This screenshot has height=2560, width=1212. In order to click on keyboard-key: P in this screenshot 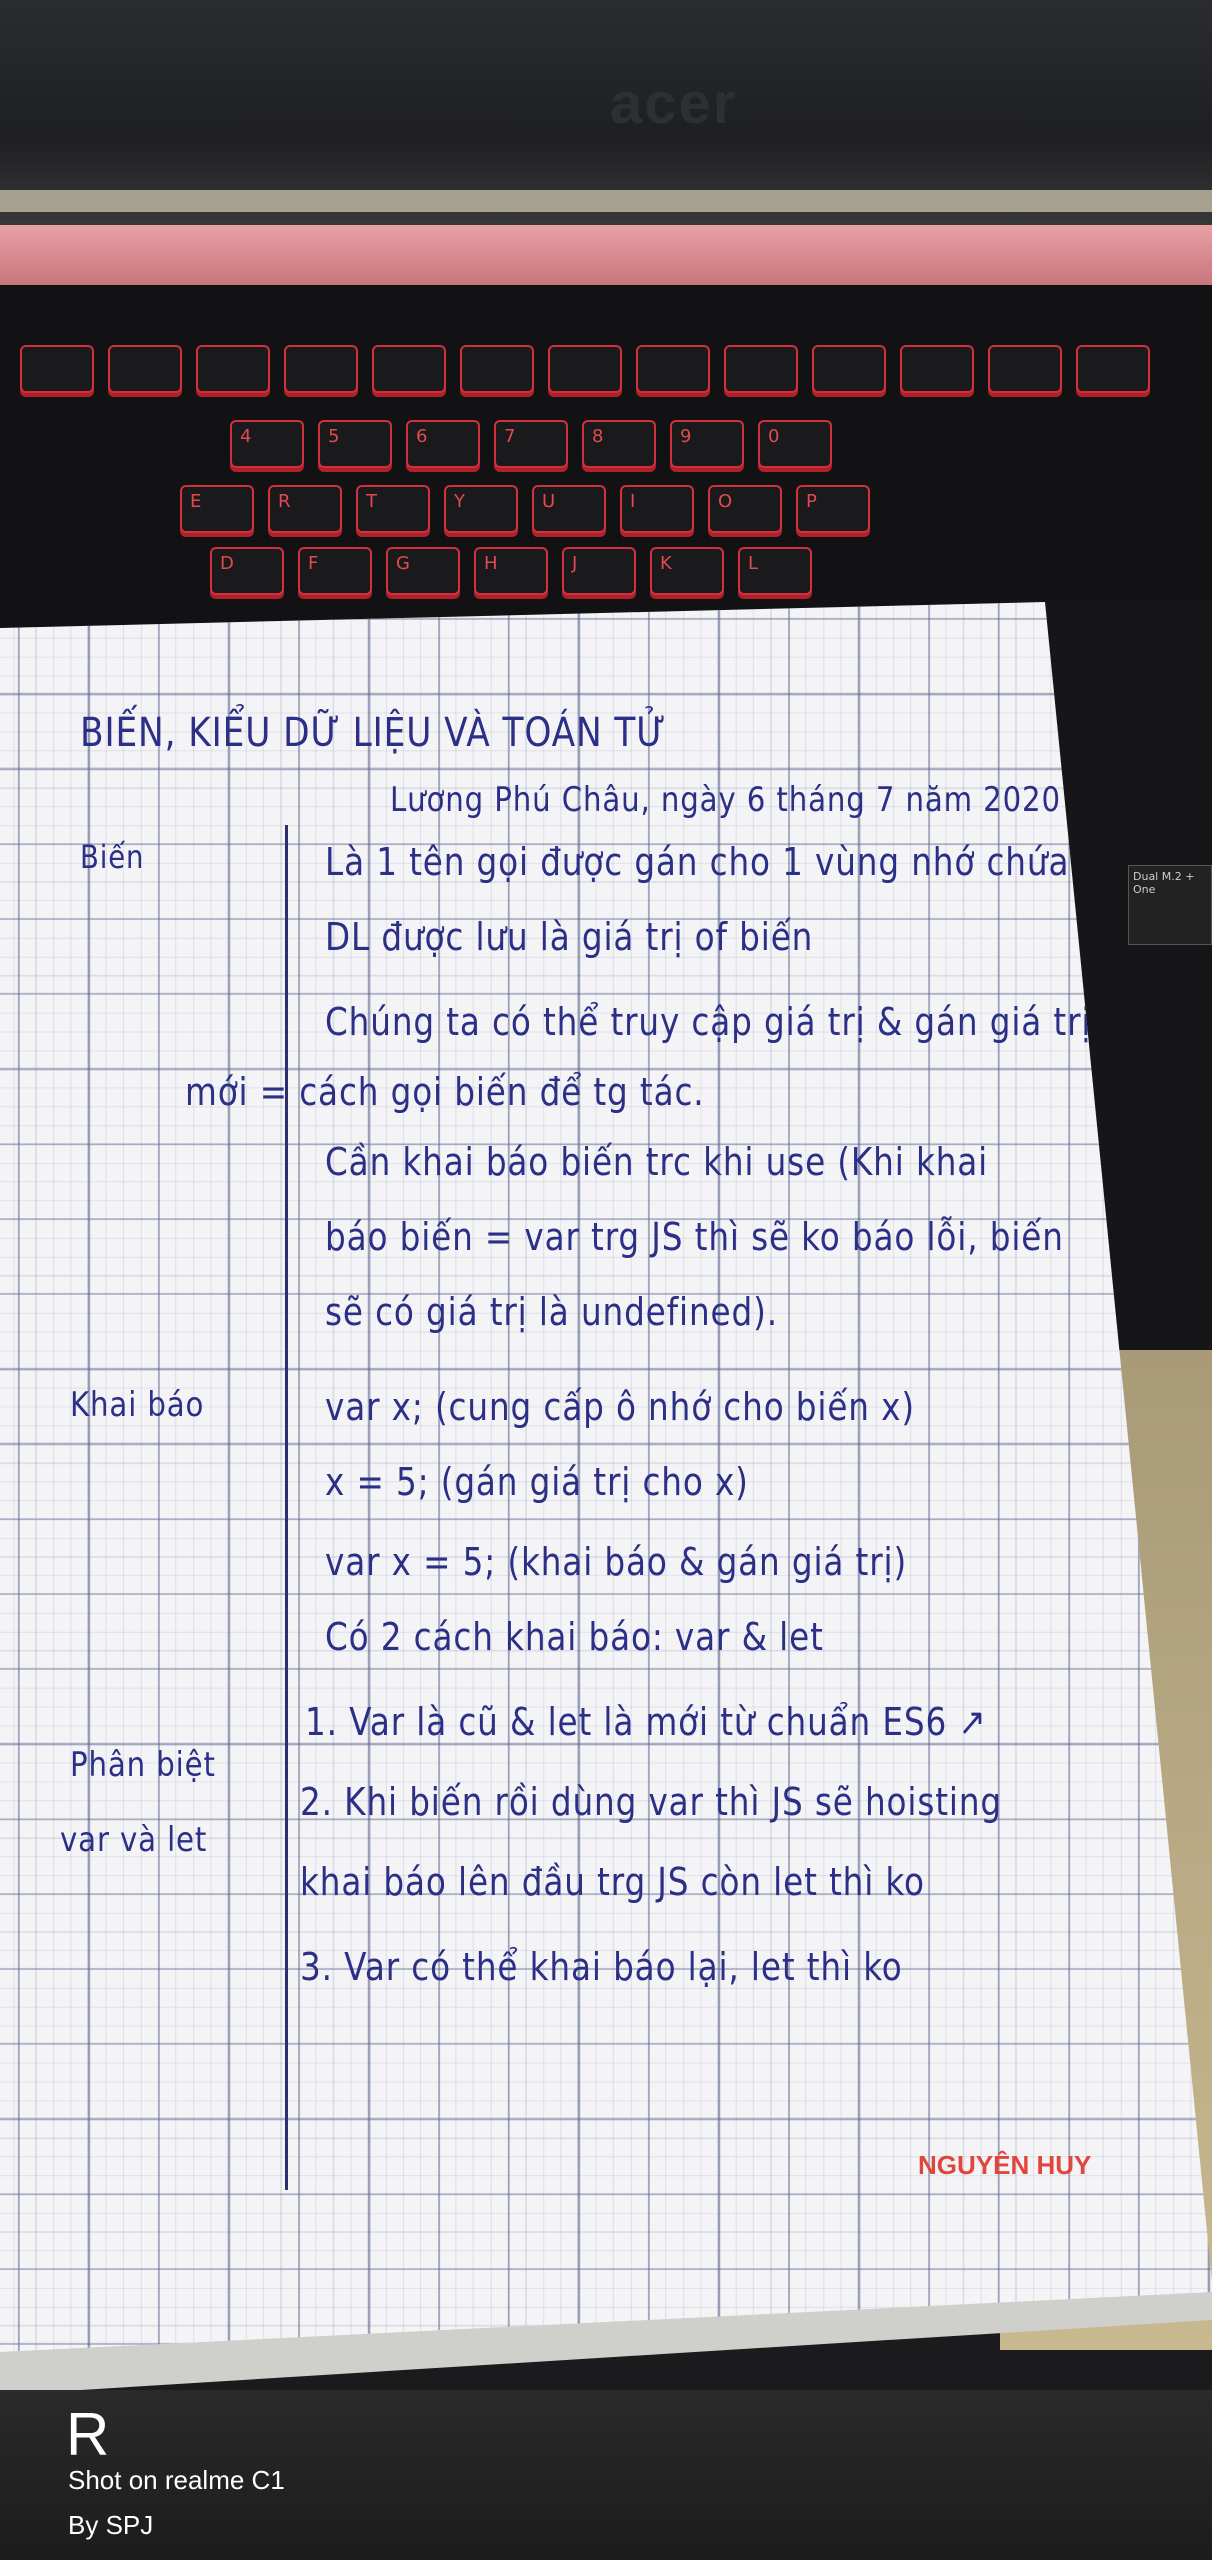, I will do `click(833, 509)`.